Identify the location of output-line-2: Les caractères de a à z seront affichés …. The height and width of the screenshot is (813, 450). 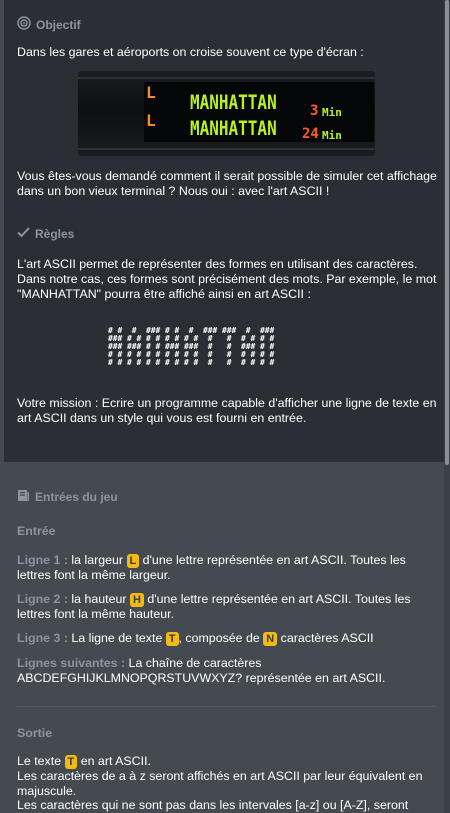
(220, 783).